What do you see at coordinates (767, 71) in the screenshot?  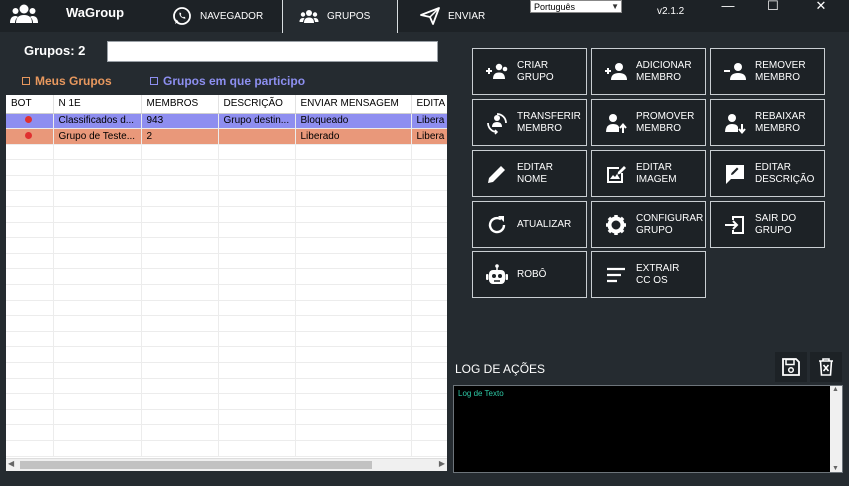 I see `remove-member-button: REMOVER MEMBRO` at bounding box center [767, 71].